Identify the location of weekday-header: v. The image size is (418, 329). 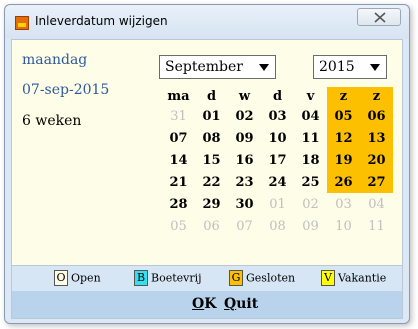
(310, 96).